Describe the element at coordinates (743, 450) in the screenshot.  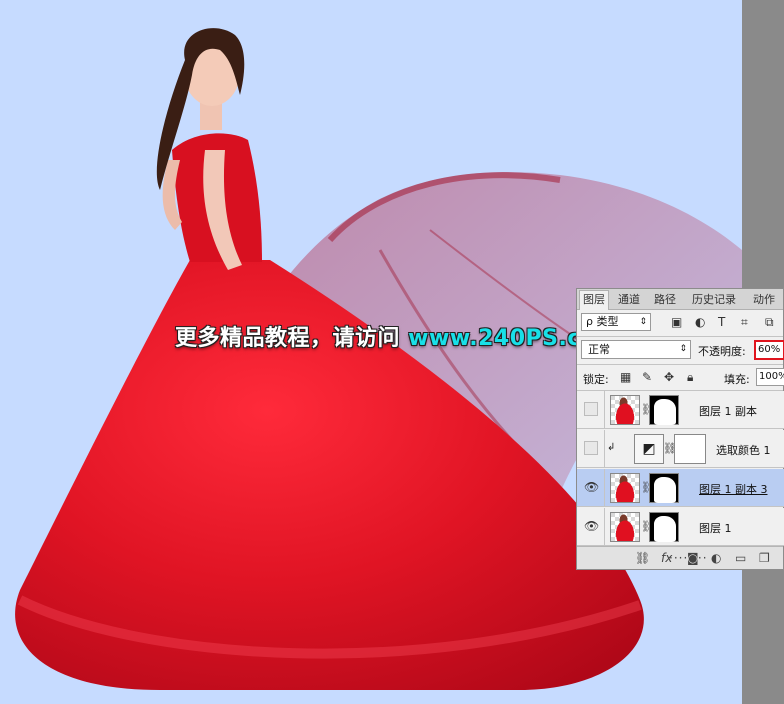
I see `layer-name: 选取颜色 1` at that location.